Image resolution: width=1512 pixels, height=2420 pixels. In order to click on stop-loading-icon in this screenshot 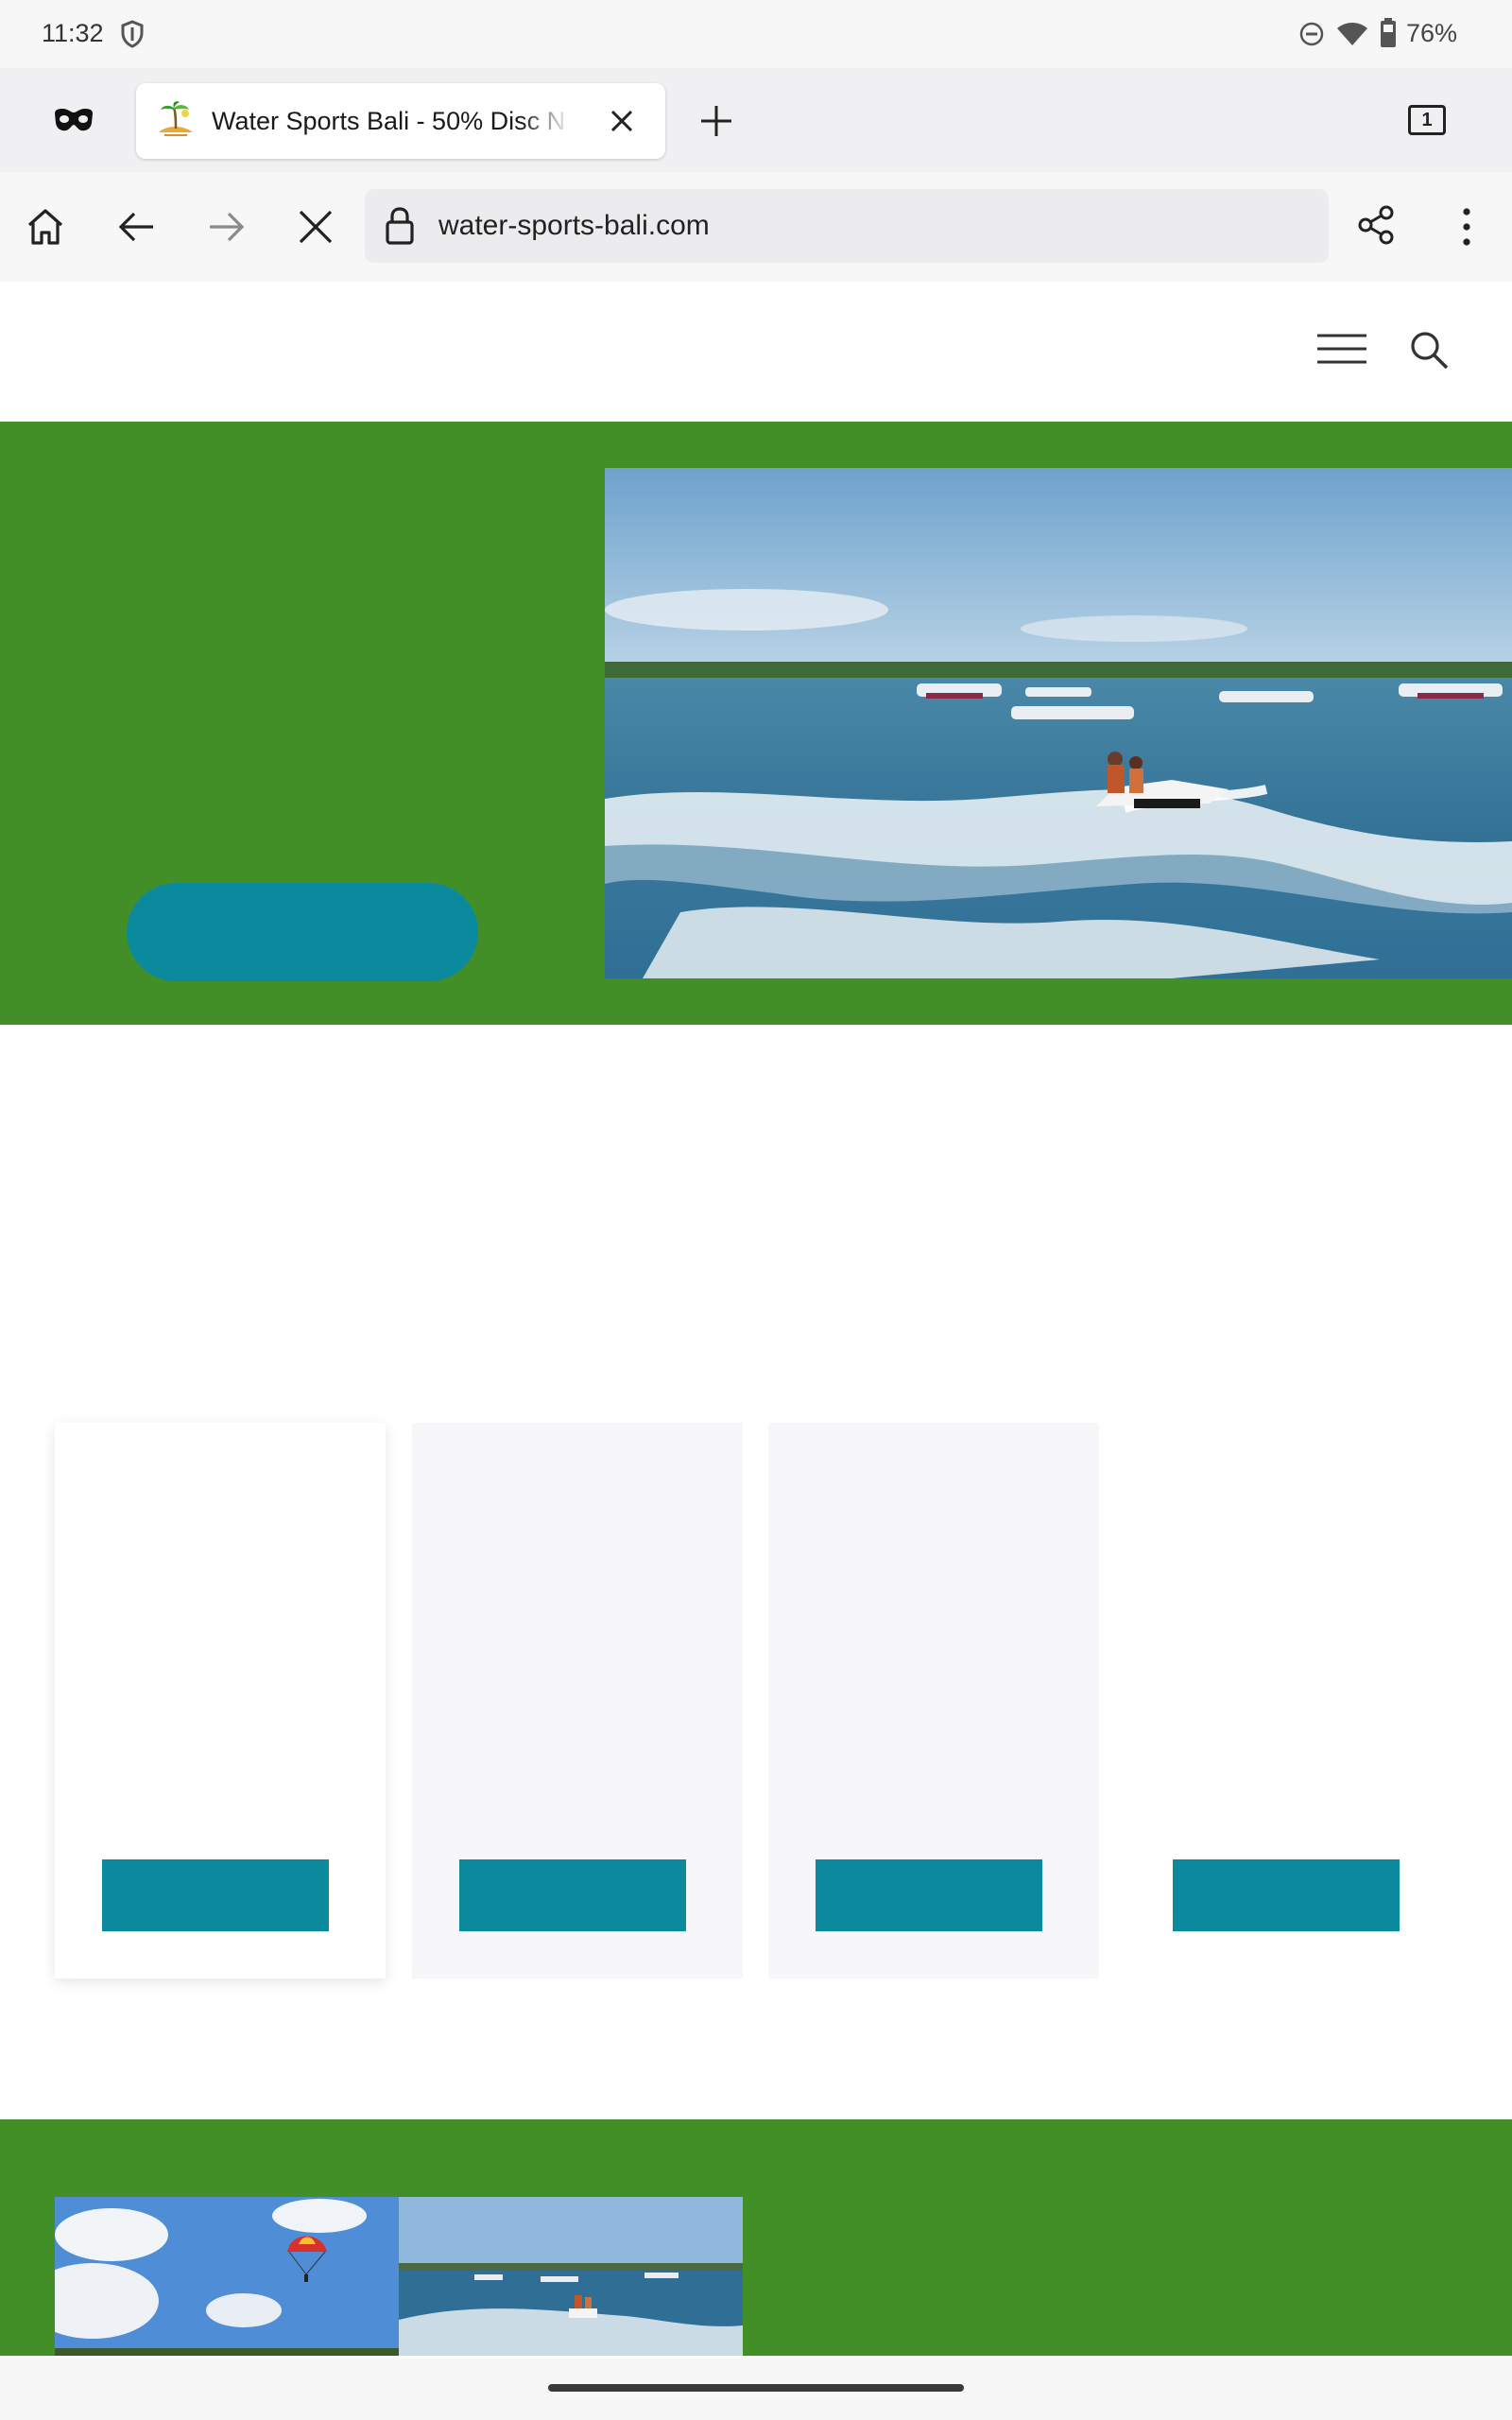, I will do `click(316, 227)`.